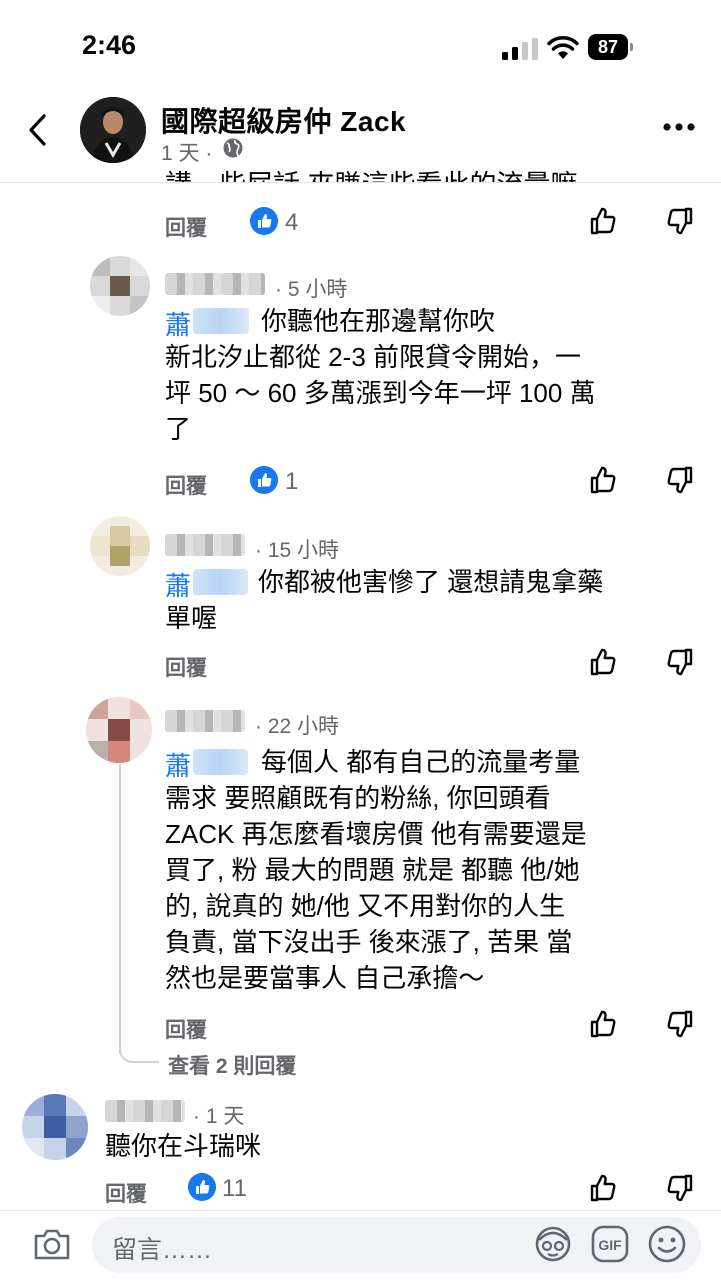 The width and height of the screenshot is (721, 1280). What do you see at coordinates (120, 909) in the screenshot?
I see `thread-line` at bounding box center [120, 909].